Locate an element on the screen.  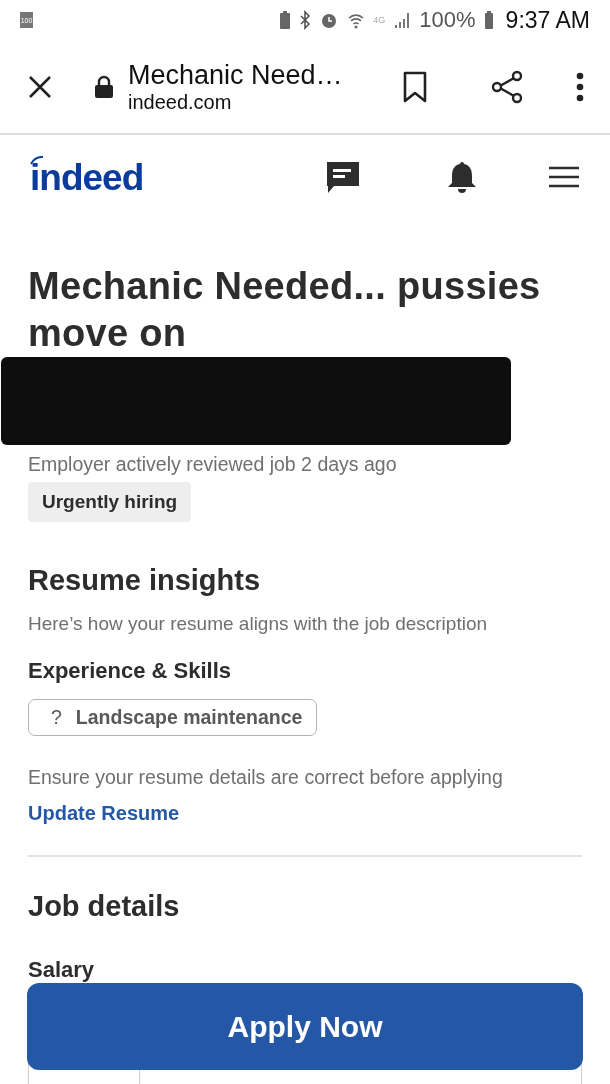
update-resume-link: Update Resume is located at coordinates (104, 813).